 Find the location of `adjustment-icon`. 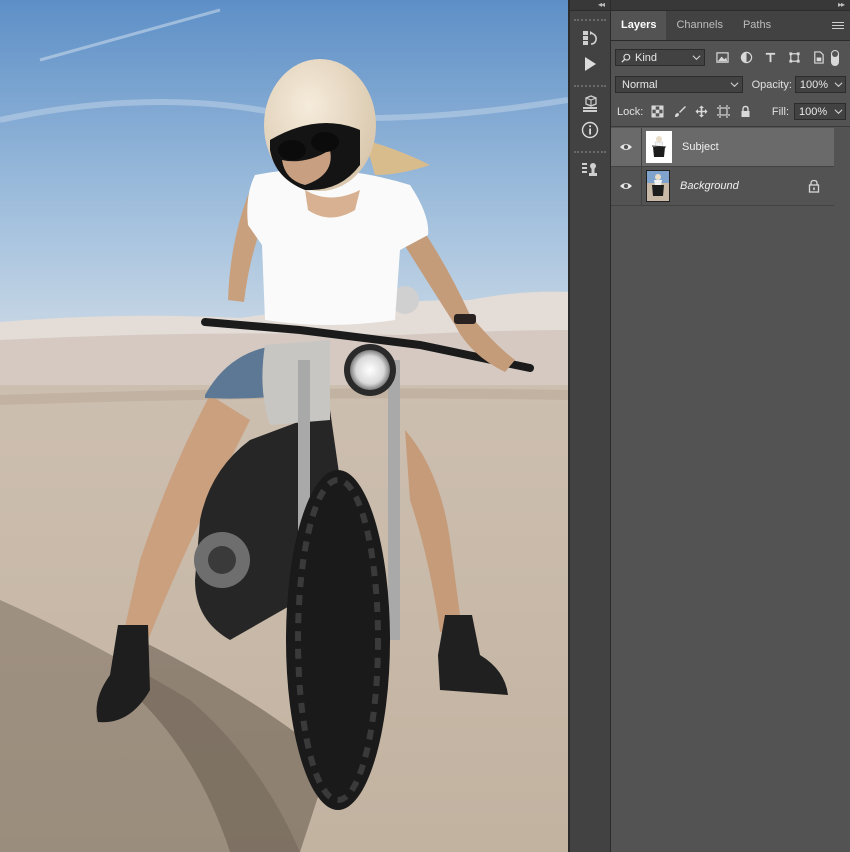

adjustment-icon is located at coordinates (746, 57).